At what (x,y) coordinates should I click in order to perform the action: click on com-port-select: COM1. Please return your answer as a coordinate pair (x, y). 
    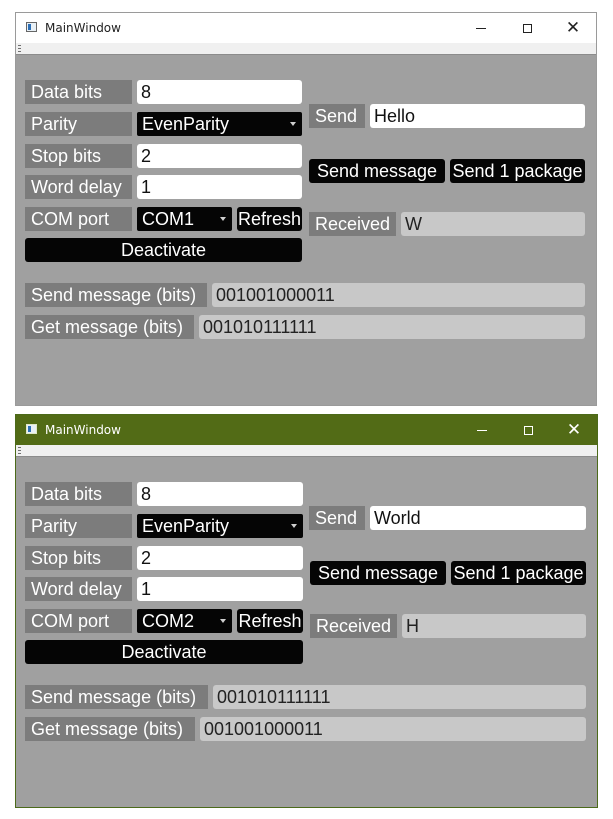
    Looking at the image, I should click on (184, 219).